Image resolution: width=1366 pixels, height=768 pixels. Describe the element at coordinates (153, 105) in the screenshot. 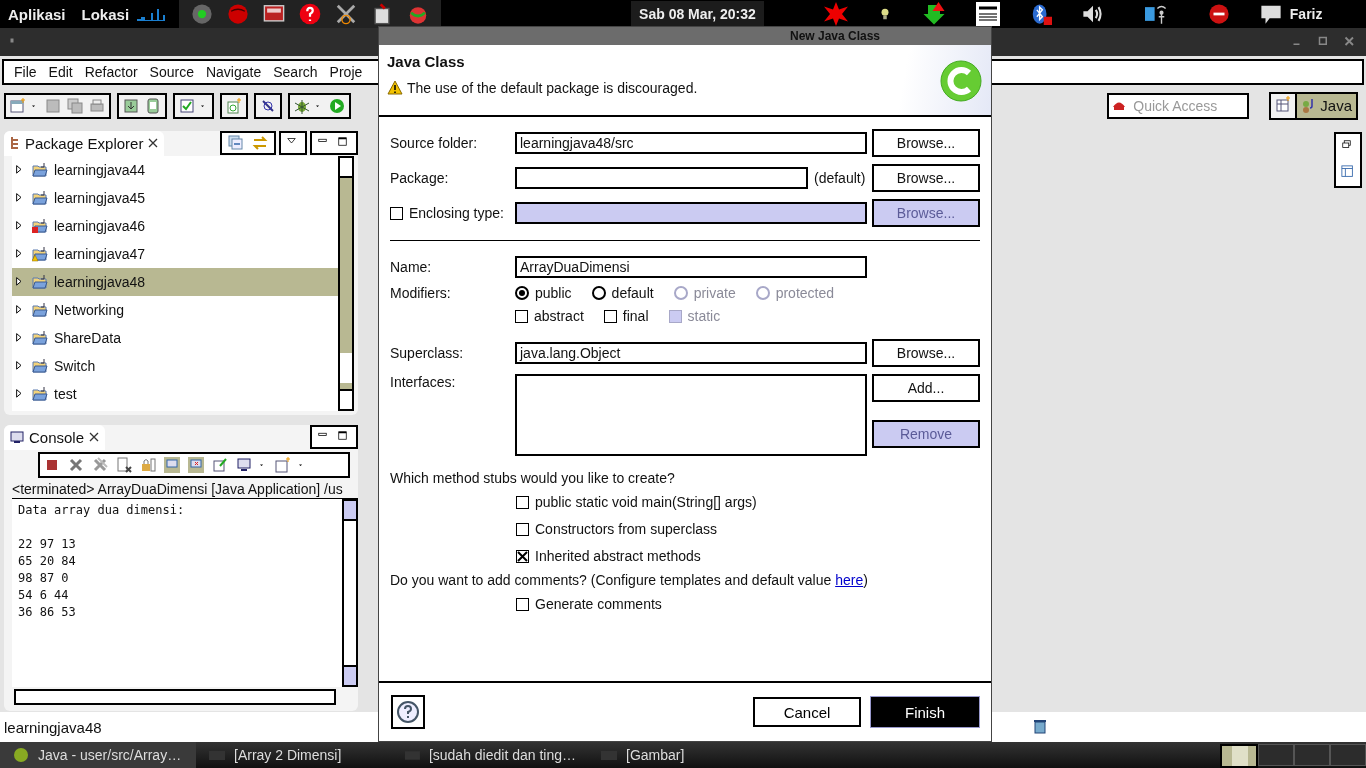

I see `device-icon` at that location.